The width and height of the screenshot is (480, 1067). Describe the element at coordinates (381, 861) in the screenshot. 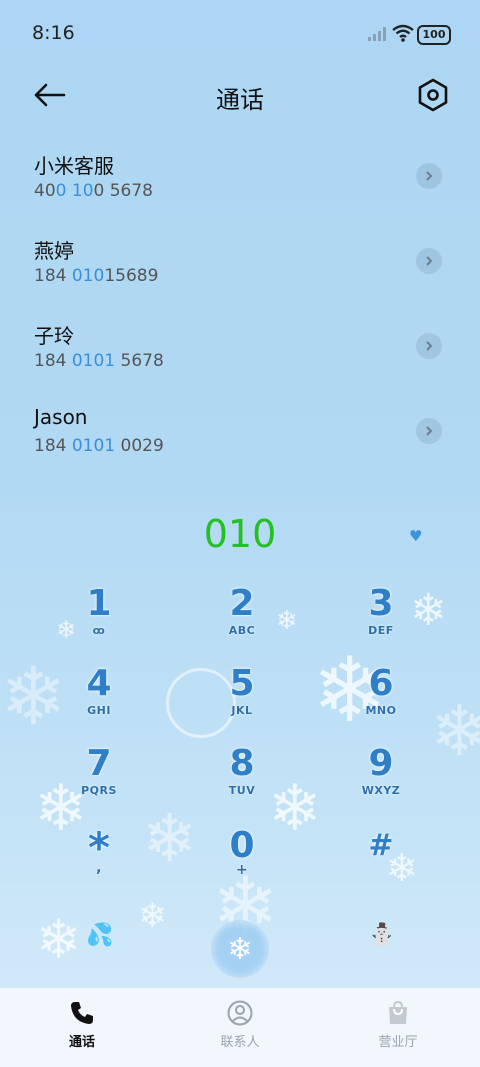

I see `dial-key-hash: #` at that location.